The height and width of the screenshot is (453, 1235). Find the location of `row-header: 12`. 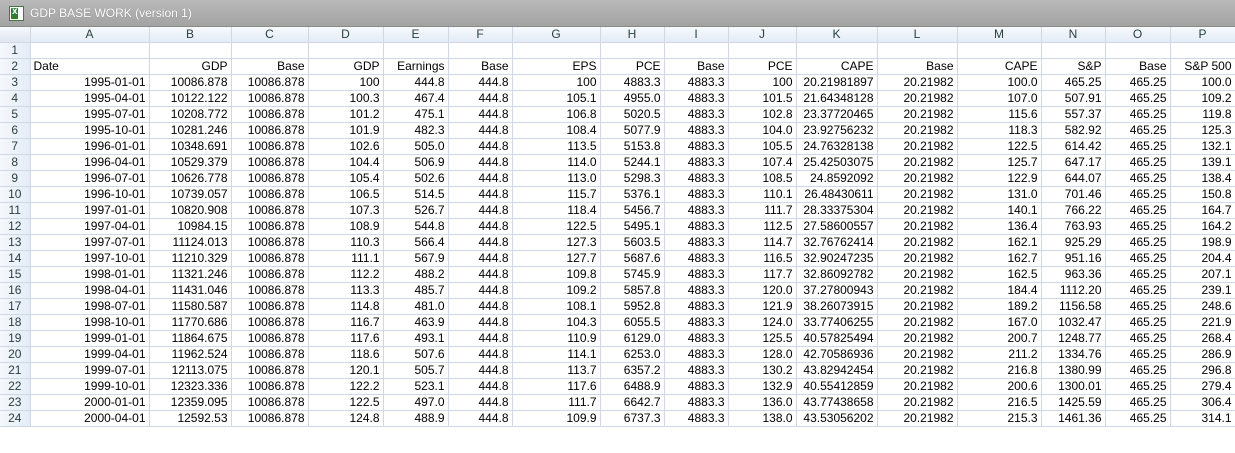

row-header: 12 is located at coordinates (15, 226).